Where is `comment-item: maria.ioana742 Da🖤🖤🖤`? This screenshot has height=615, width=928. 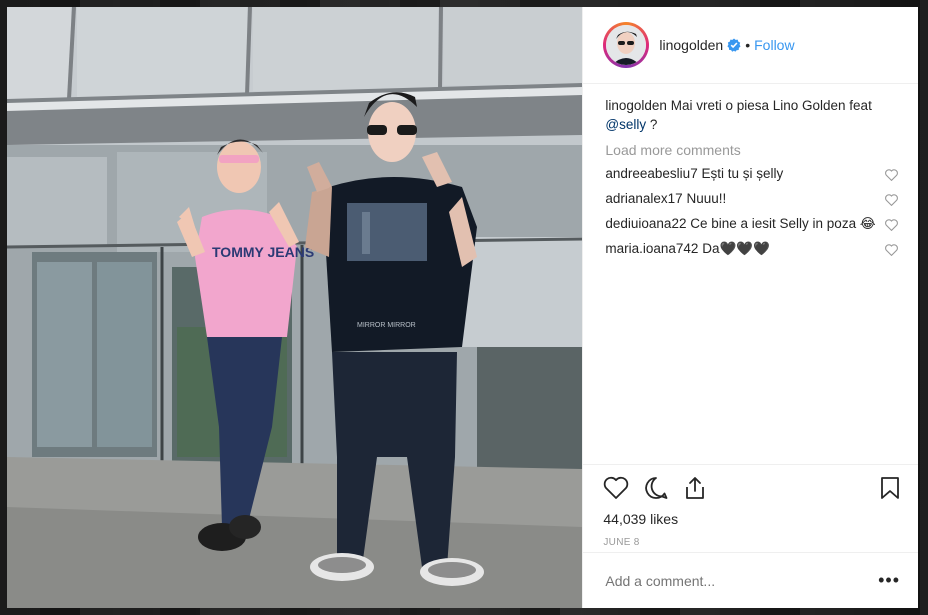
comment-item: maria.ioana742 Da🖤🖤🖤 is located at coordinates (751, 250).